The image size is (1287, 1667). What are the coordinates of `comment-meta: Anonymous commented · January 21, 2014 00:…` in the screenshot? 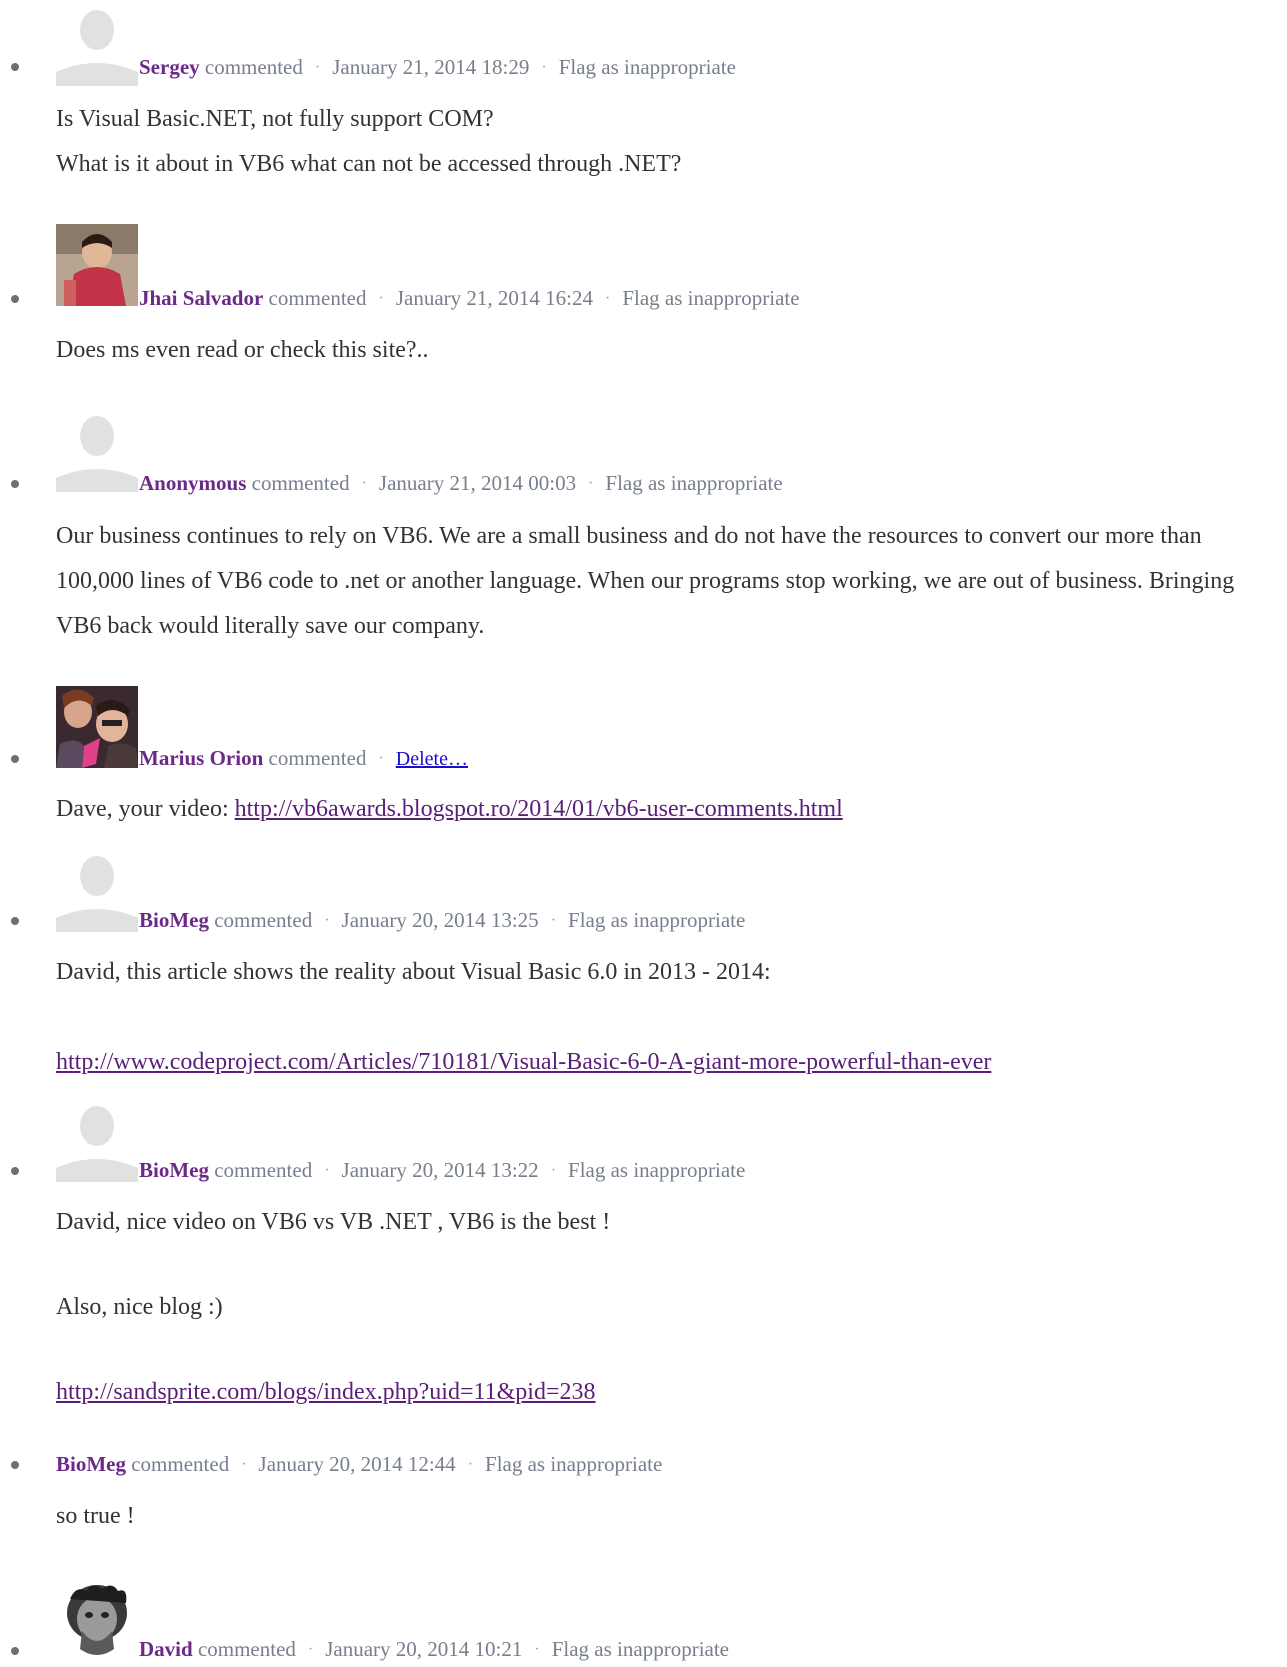 It's located at (461, 483).